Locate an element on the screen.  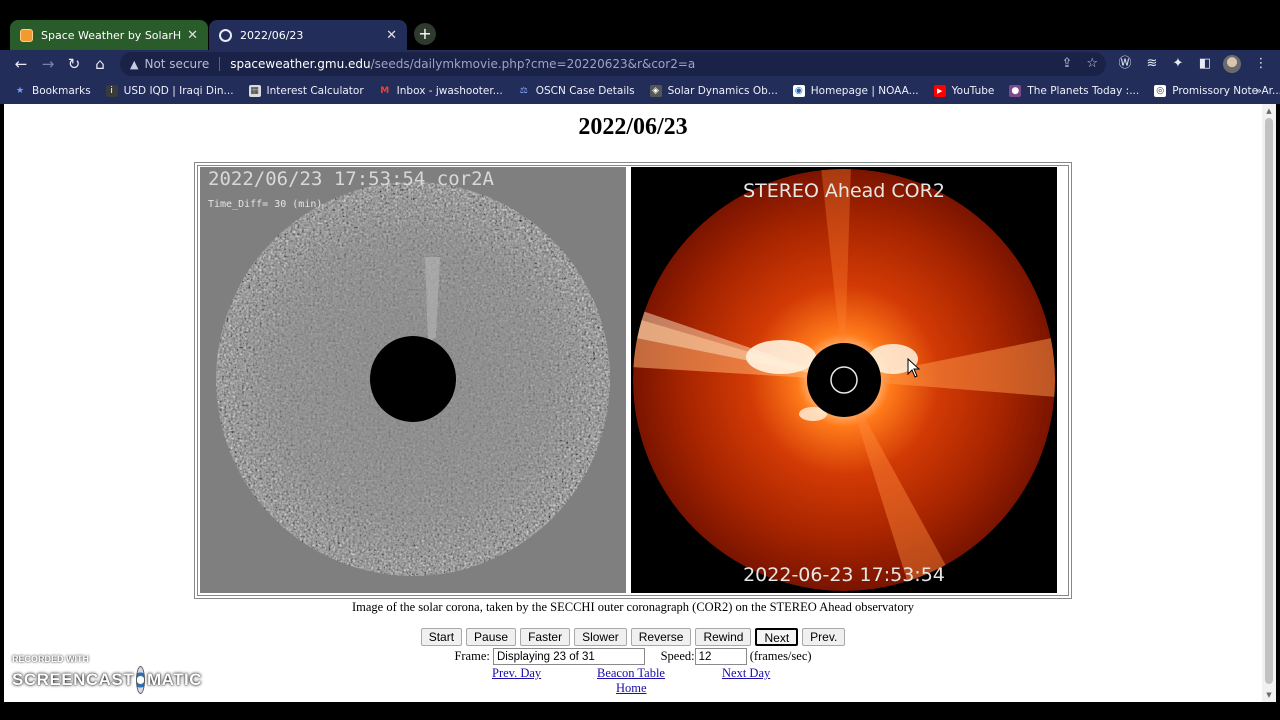
back-arrow-icon: ← is located at coordinates (21, 64).